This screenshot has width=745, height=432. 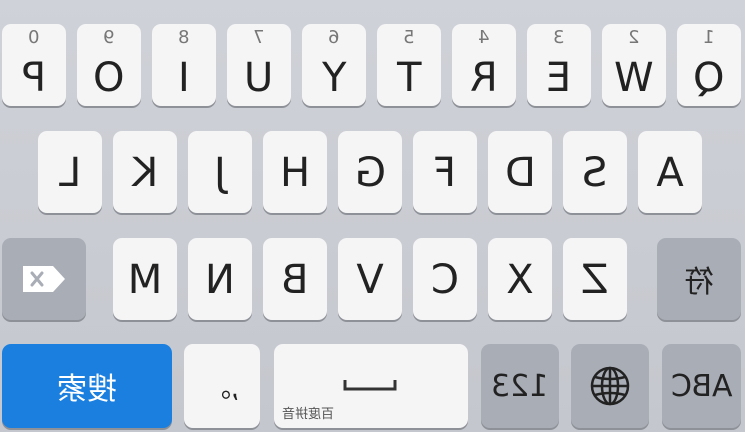 I want to click on key-h: H, so click(x=295, y=172).